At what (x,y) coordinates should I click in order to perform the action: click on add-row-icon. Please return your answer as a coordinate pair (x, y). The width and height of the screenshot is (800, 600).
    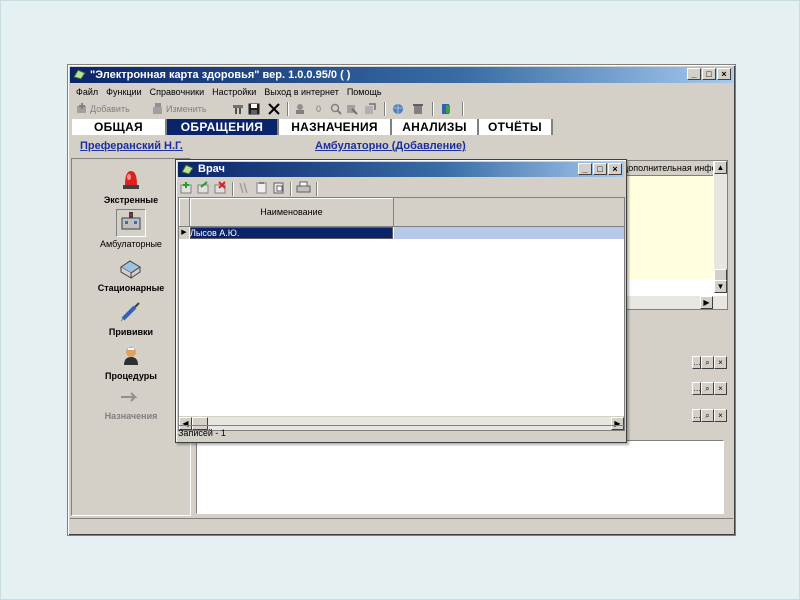
    Looking at the image, I should click on (186, 187).